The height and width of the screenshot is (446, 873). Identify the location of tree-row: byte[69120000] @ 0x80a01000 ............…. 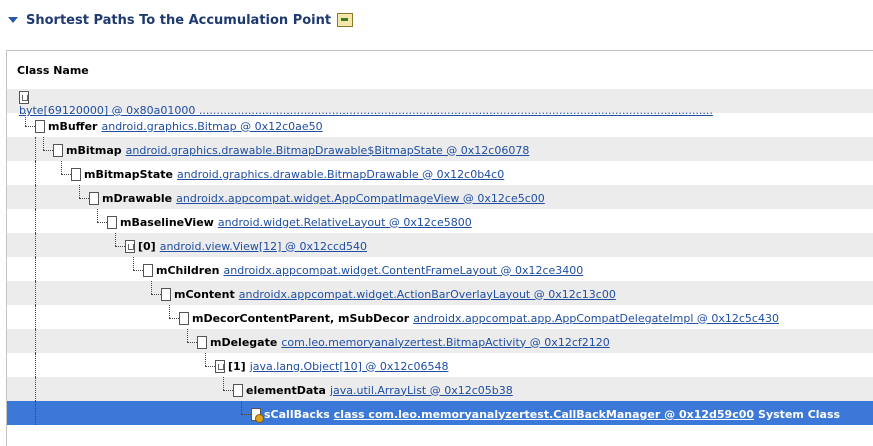
(440, 103).